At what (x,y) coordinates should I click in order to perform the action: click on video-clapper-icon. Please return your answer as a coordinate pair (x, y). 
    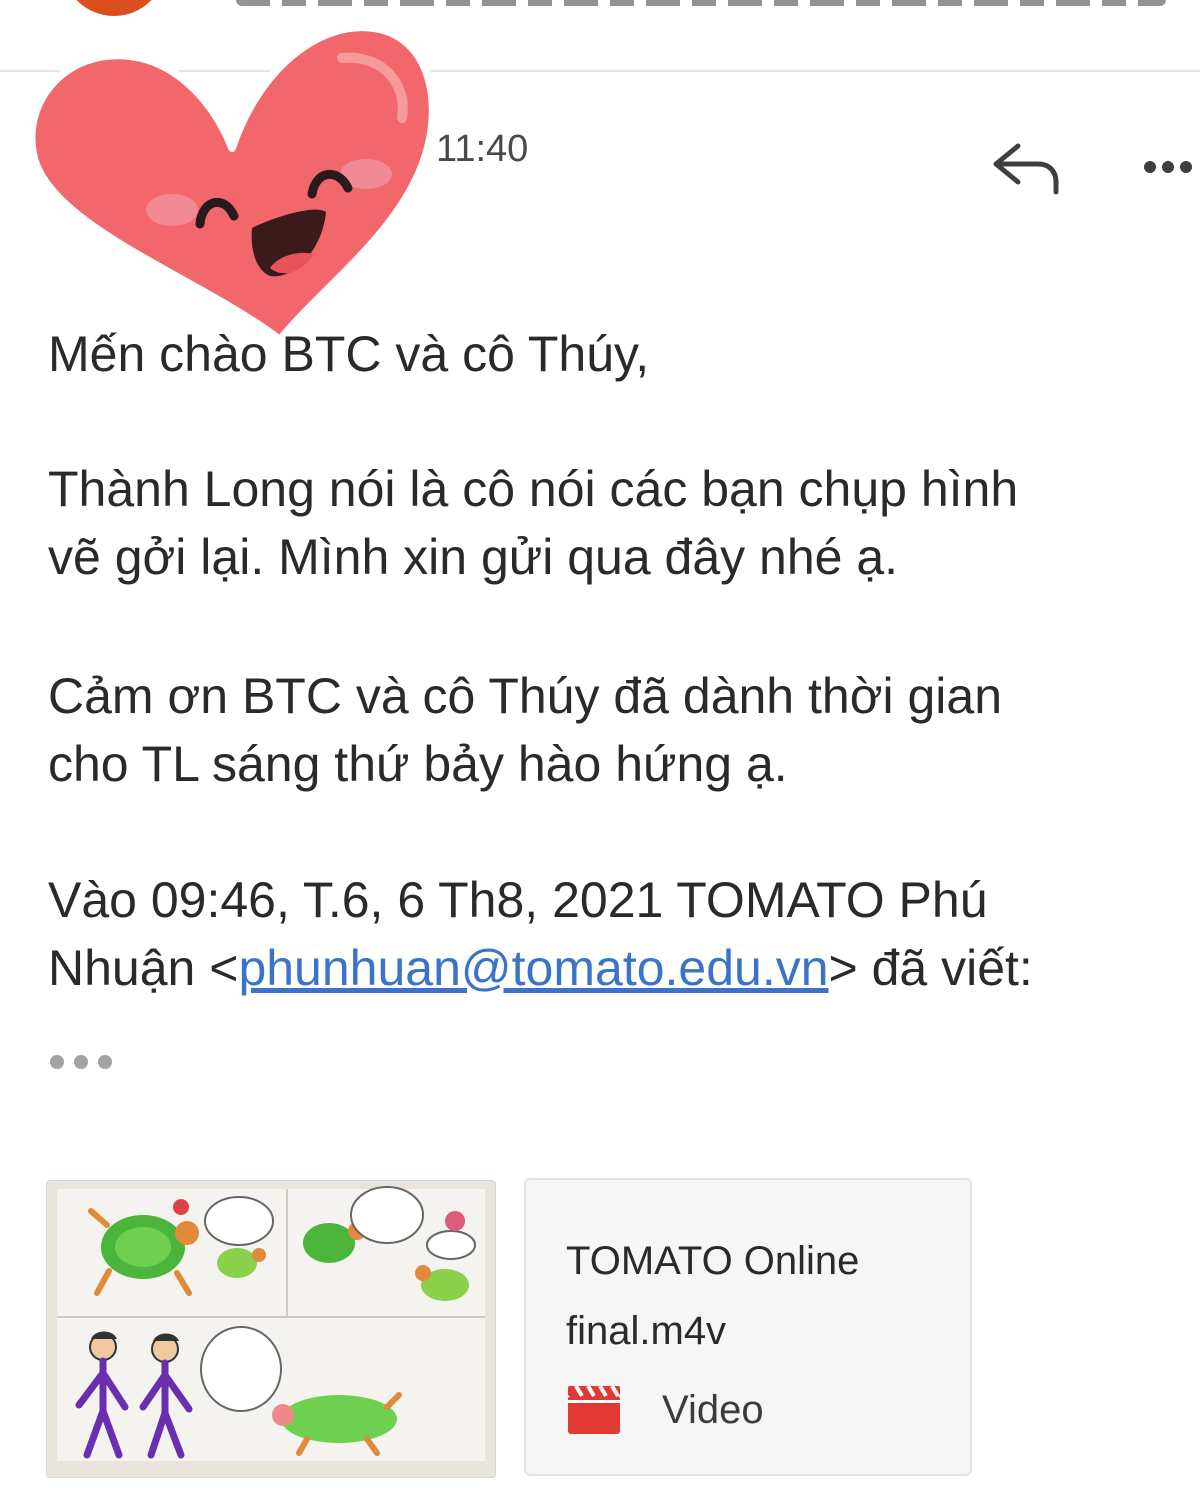
    Looking at the image, I should click on (594, 1409).